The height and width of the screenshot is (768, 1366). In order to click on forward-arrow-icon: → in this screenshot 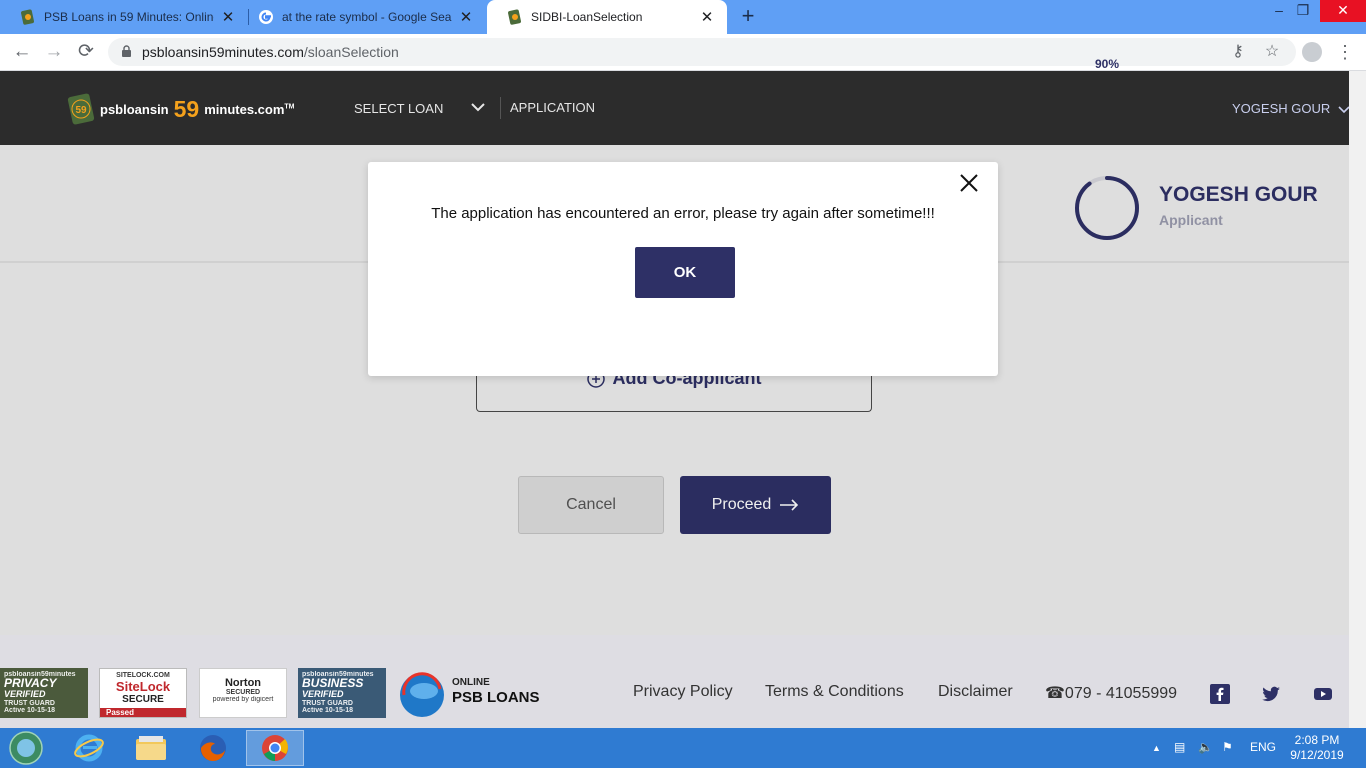, I will do `click(54, 52)`.